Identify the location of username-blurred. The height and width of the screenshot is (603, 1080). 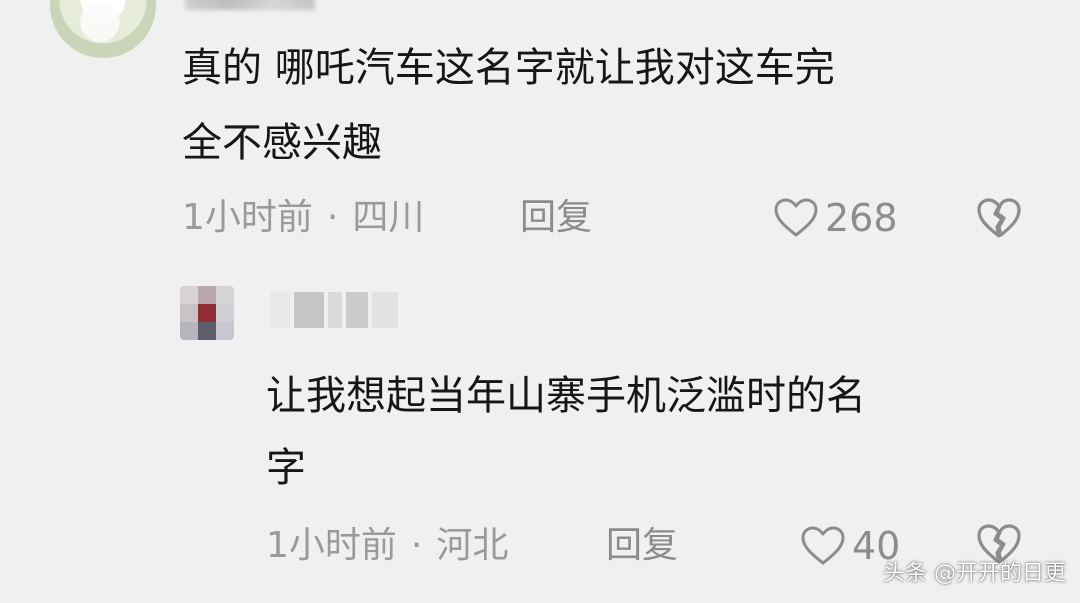
(250, 5).